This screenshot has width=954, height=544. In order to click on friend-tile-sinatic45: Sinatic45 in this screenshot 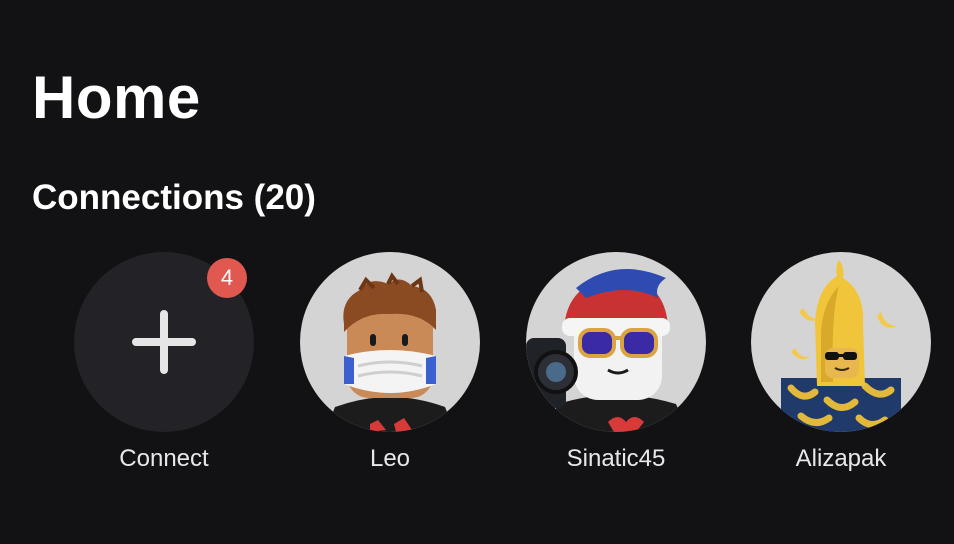, I will do `click(616, 367)`.